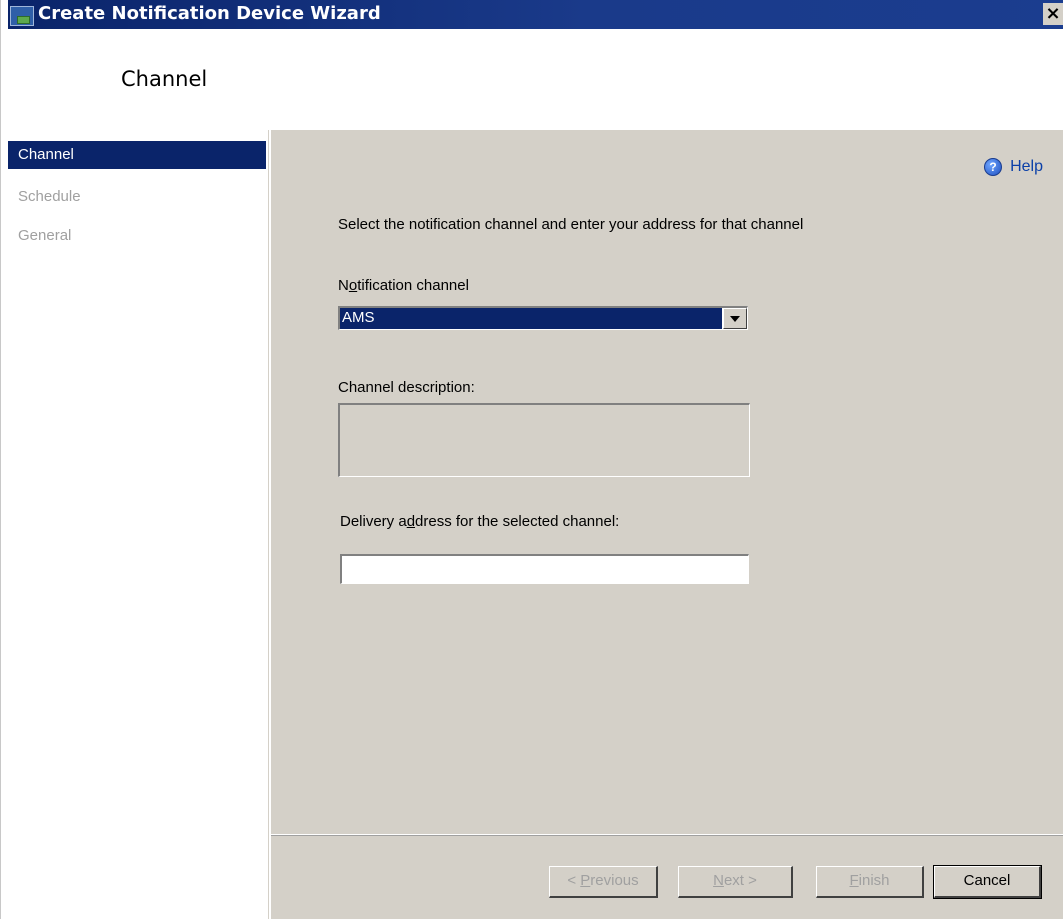 Image resolution: width=1063 pixels, height=919 pixels. I want to click on window-title: Create Notification Device Wizard, so click(209, 13).